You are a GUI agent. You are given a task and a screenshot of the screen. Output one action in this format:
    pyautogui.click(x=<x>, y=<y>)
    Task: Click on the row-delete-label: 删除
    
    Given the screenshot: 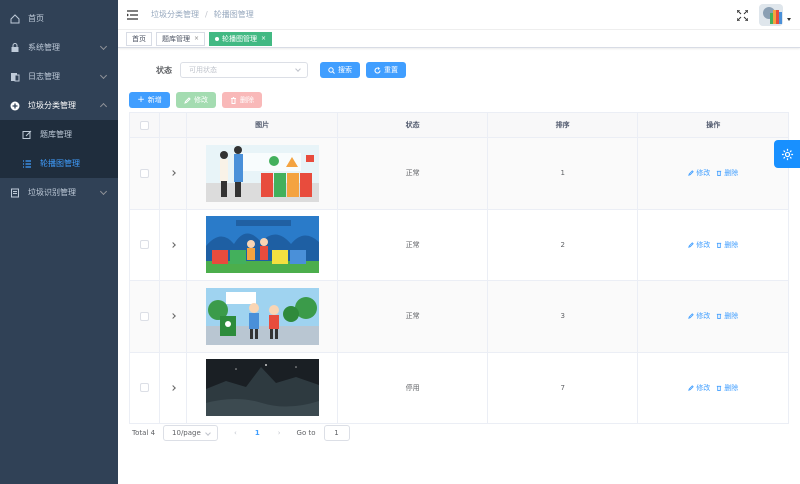 What is the action you would take?
    pyautogui.click(x=731, y=173)
    